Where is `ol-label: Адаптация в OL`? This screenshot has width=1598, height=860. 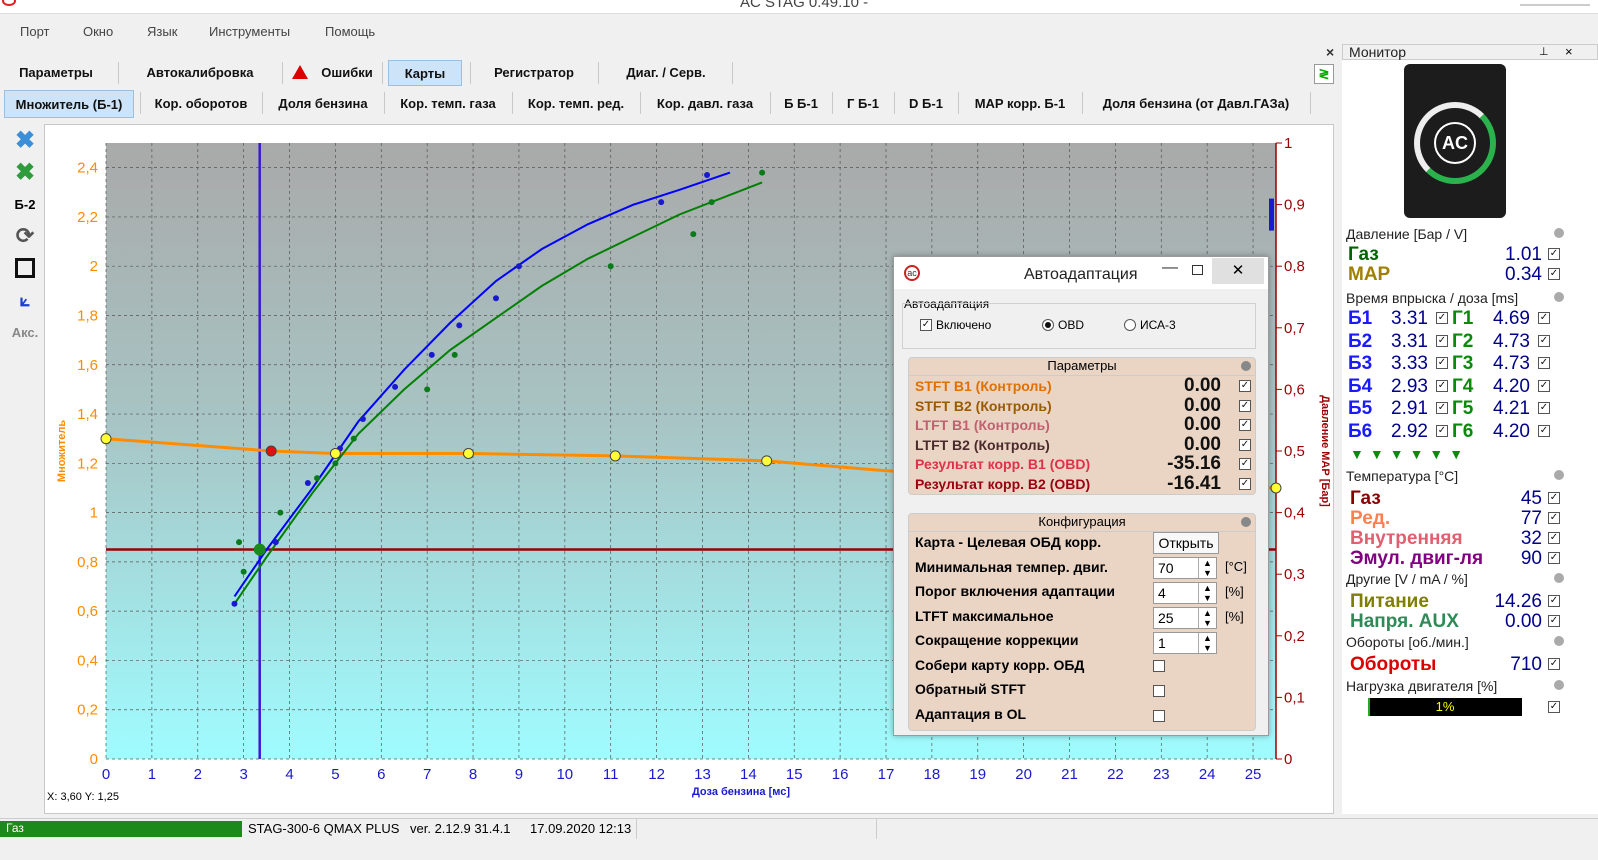 ol-label: Адаптация в OL is located at coordinates (971, 714).